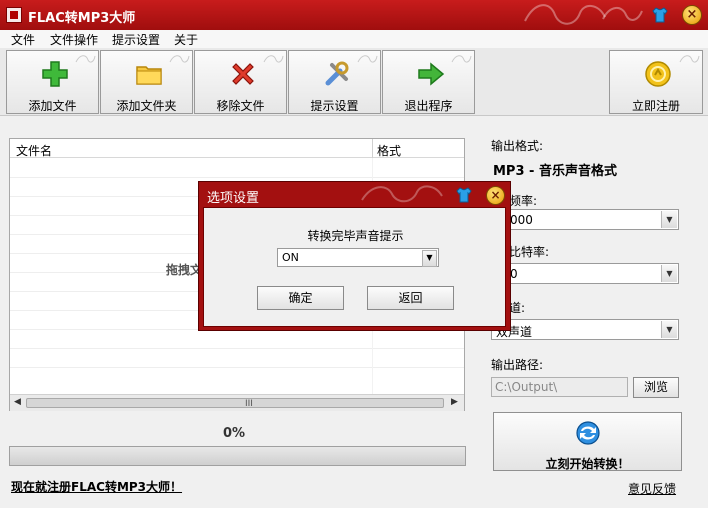 This screenshot has width=708, height=508. What do you see at coordinates (136, 39) in the screenshot?
I see `menu-prompt-settings: 提示设置` at bounding box center [136, 39].